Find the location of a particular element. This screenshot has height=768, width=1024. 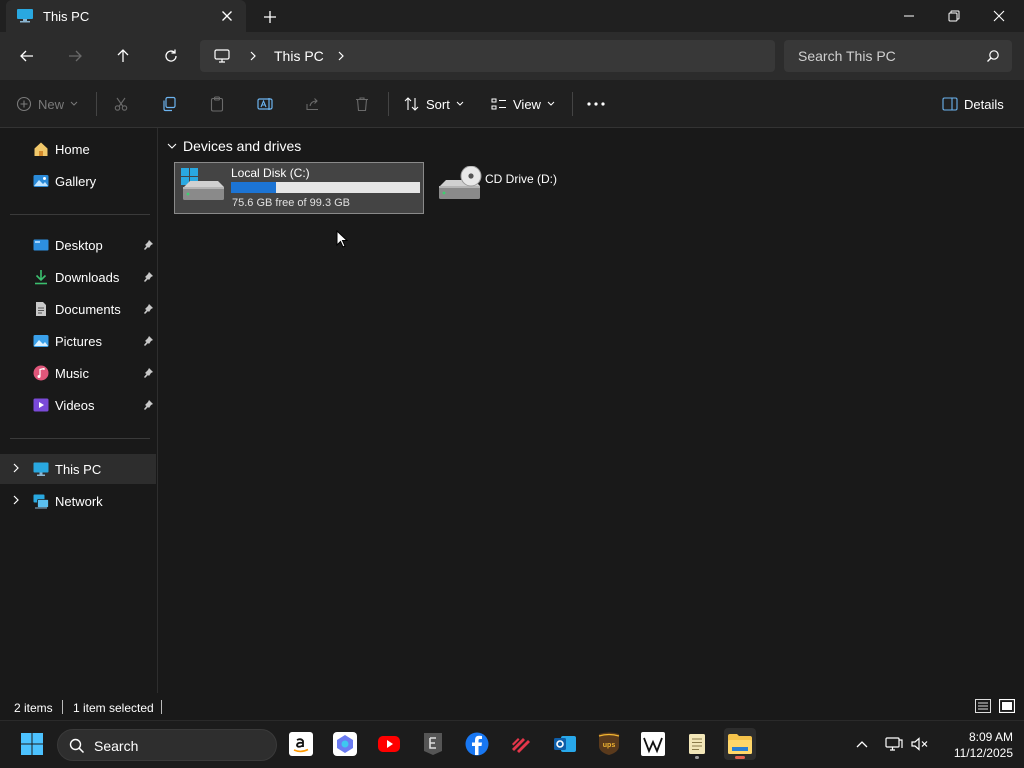

home-icon is located at coordinates (41, 149).